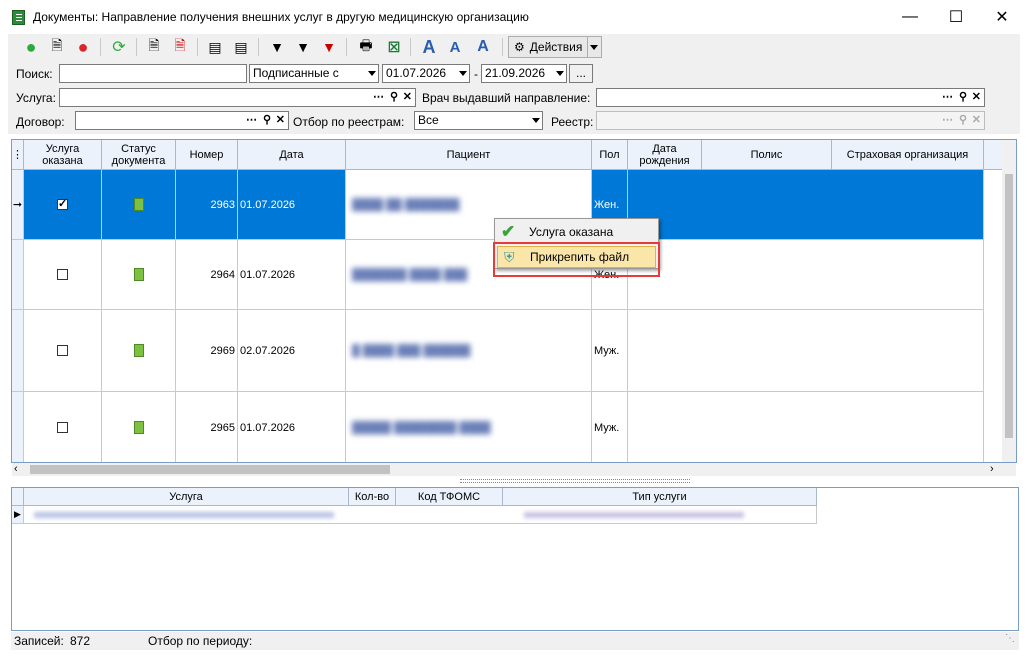  What do you see at coordinates (506, 98) in the screenshot?
I see `doctor-label: Врач выдавший направление:` at bounding box center [506, 98].